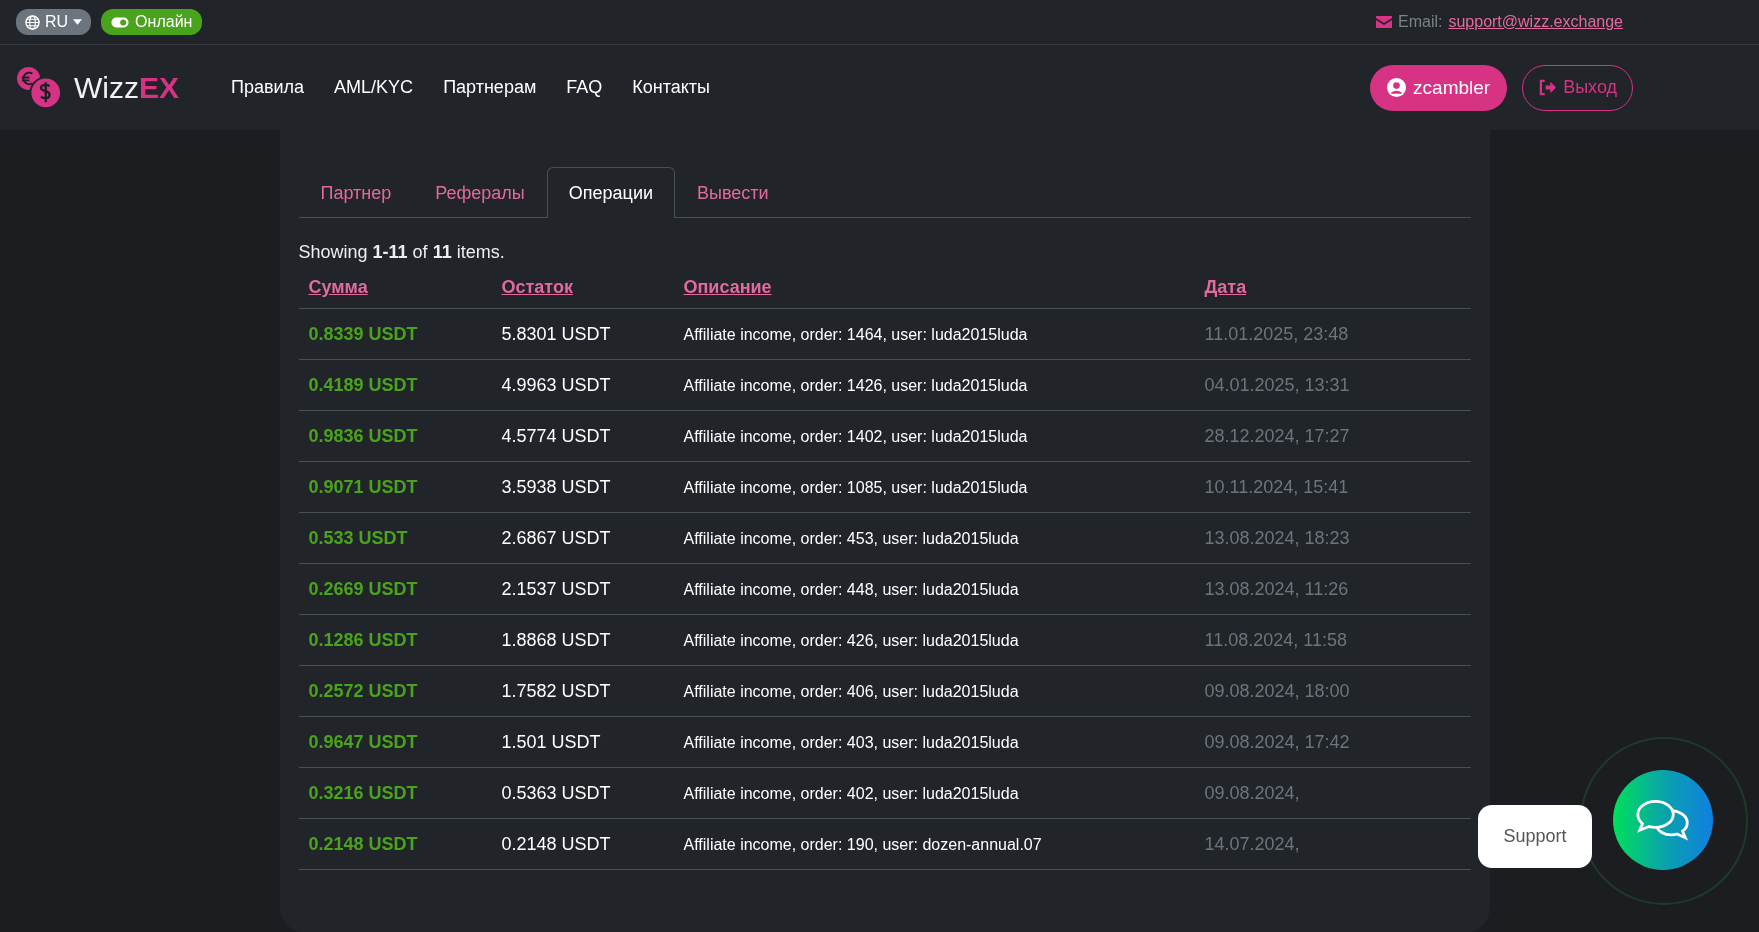 The height and width of the screenshot is (932, 1759). What do you see at coordinates (268, 87) in the screenshot?
I see `nav-link: Правила` at bounding box center [268, 87].